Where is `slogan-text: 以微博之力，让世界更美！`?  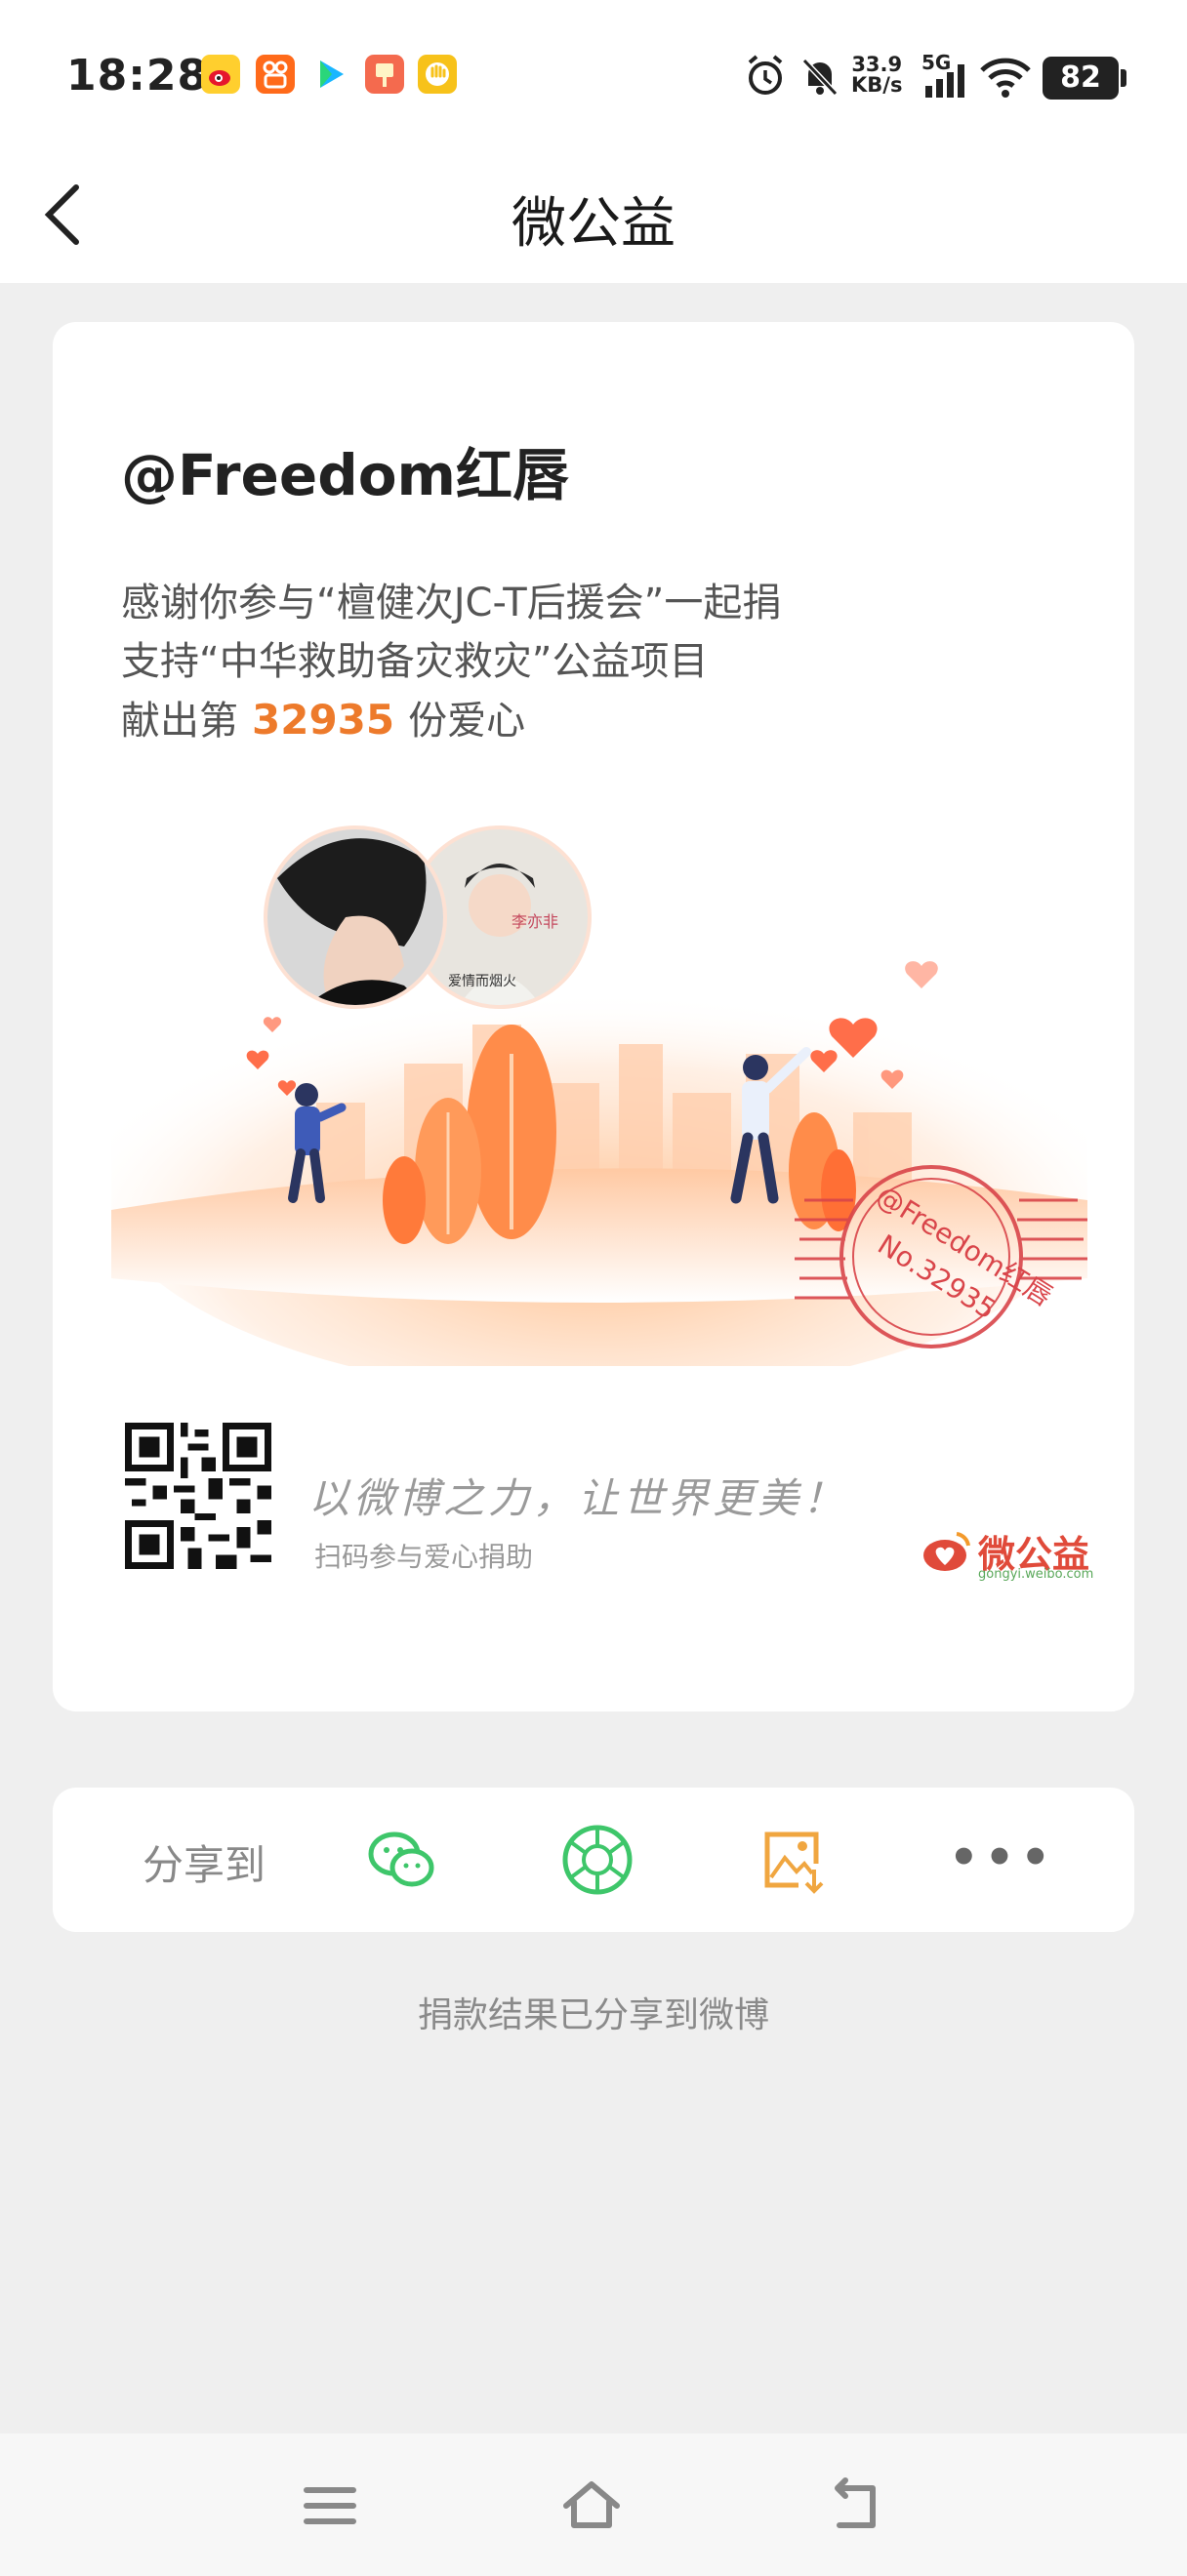 slogan-text: 以微博之力，让世界更美！ is located at coordinates (578, 1498).